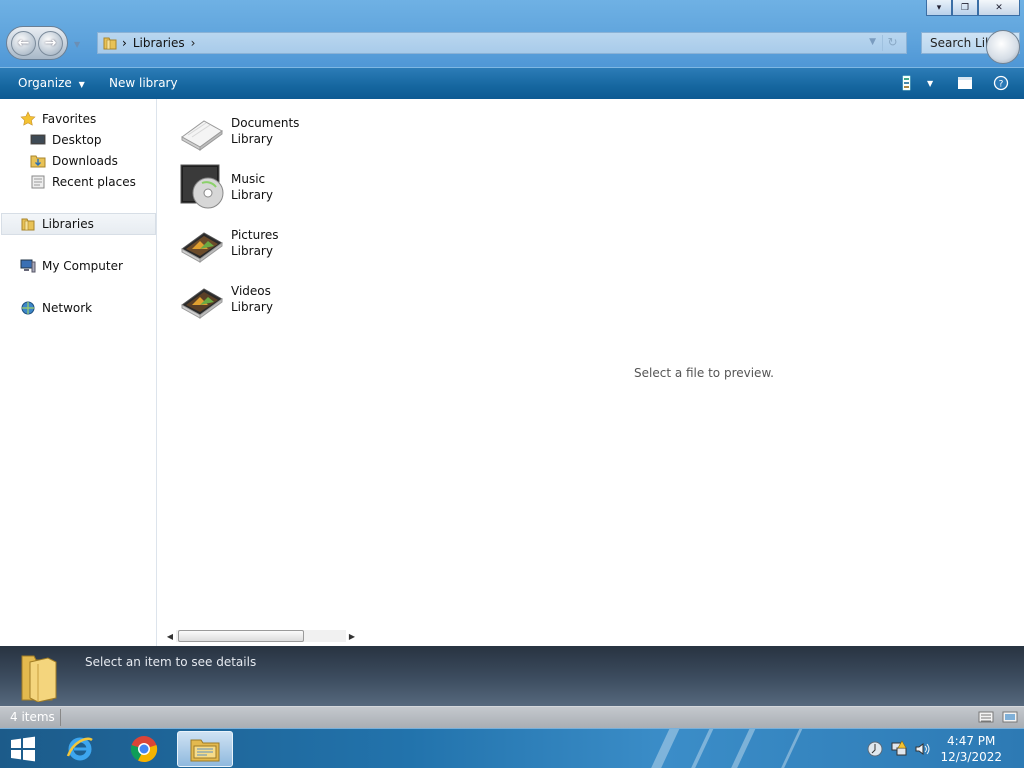 This screenshot has width=1024, height=768. Describe the element at coordinates (704, 373) in the screenshot. I see `preview-message: Select a file to preview.` at that location.